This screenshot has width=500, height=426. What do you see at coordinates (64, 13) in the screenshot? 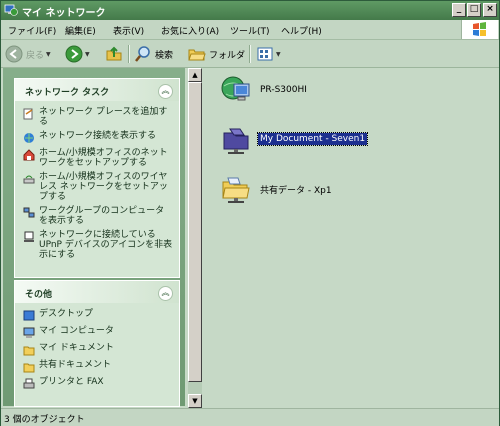
I see `window-title: マイ ネットワーク` at bounding box center [64, 13].